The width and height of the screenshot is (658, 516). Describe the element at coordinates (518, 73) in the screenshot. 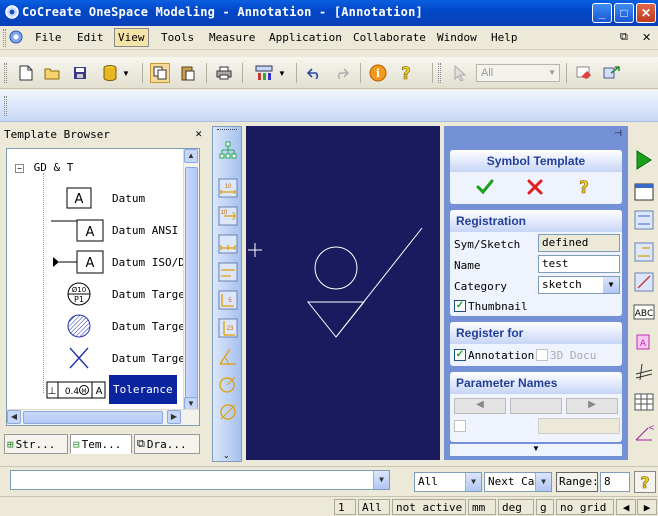

I see `layer-select: All ▼` at that location.